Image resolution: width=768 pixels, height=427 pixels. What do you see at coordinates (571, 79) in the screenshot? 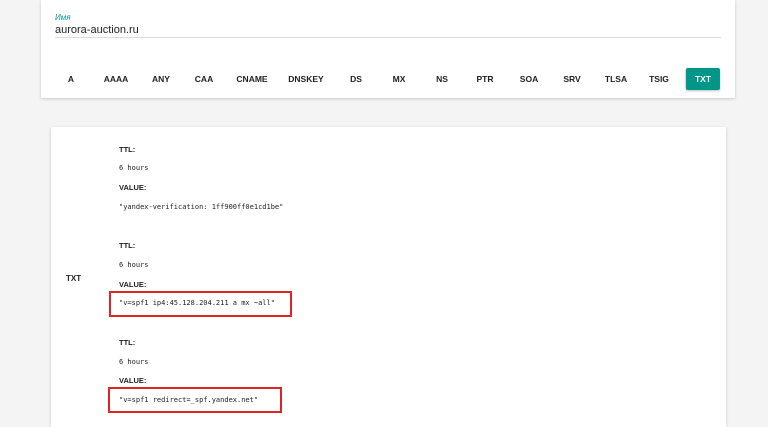
I see `type-button-srv: SRV` at bounding box center [571, 79].